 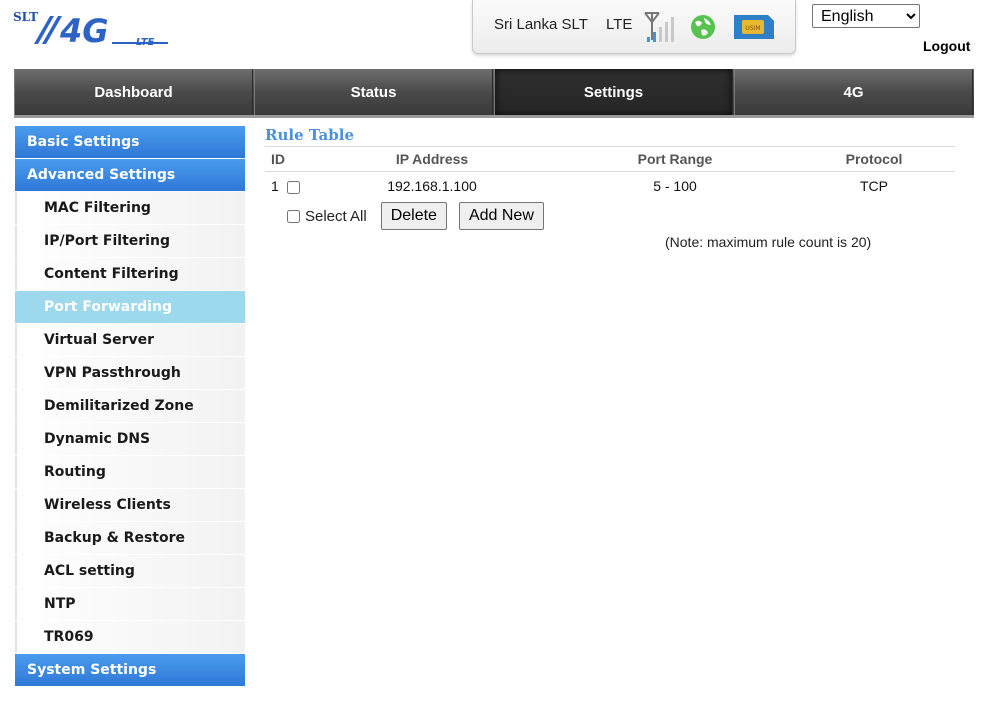 What do you see at coordinates (675, 185) in the screenshot?
I see `row-port-range: 5 - 100` at bounding box center [675, 185].